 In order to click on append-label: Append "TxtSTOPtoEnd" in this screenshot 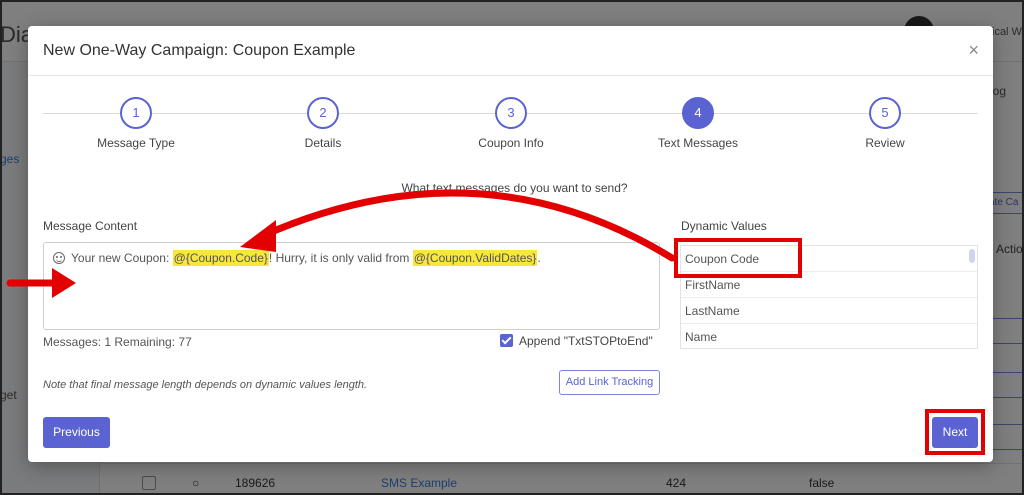, I will do `click(586, 341)`.